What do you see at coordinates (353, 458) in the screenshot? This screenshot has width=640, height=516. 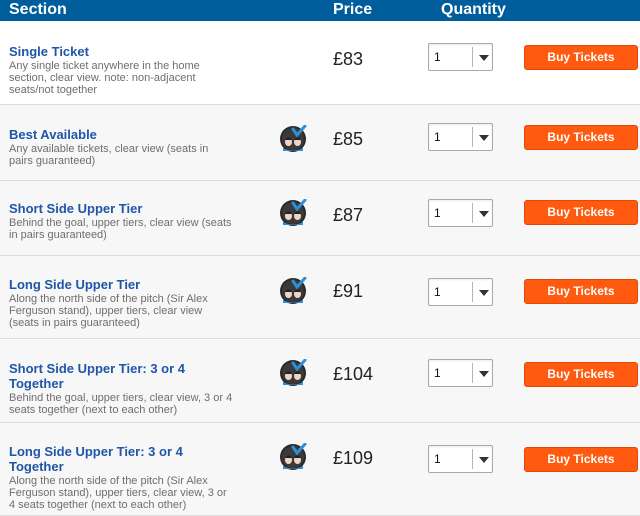 I see `ticket-price: £109` at bounding box center [353, 458].